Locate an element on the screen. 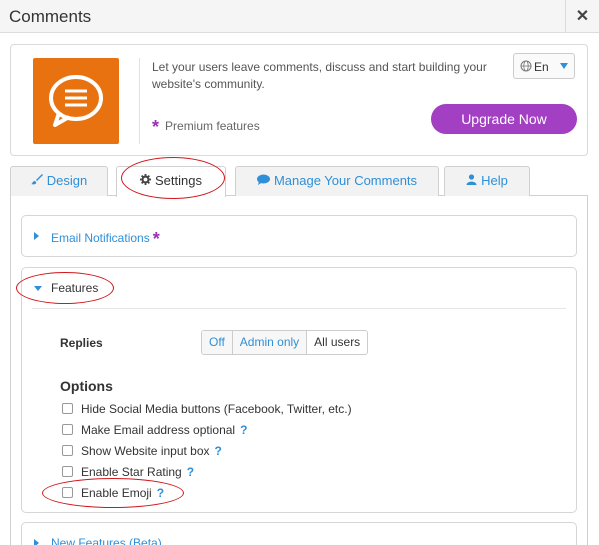  enable-emoji-label: Enable Emoji is located at coordinates (116, 493).